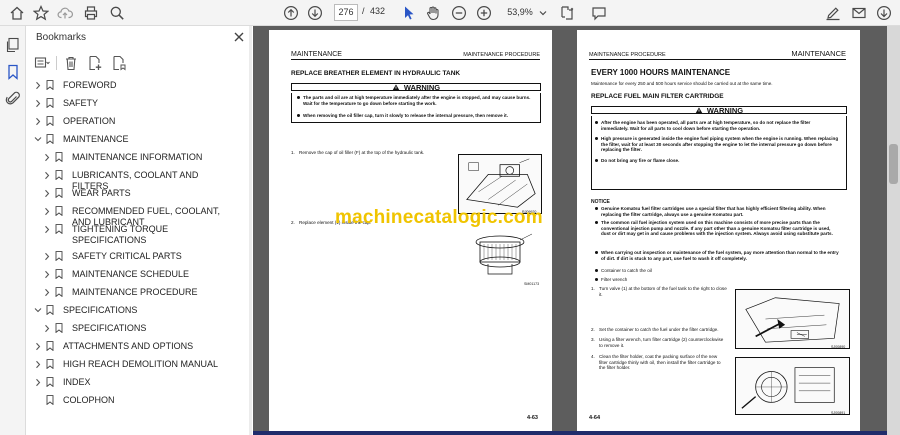  Describe the element at coordinates (315, 13) in the screenshot. I see `next-page-icon` at that location.